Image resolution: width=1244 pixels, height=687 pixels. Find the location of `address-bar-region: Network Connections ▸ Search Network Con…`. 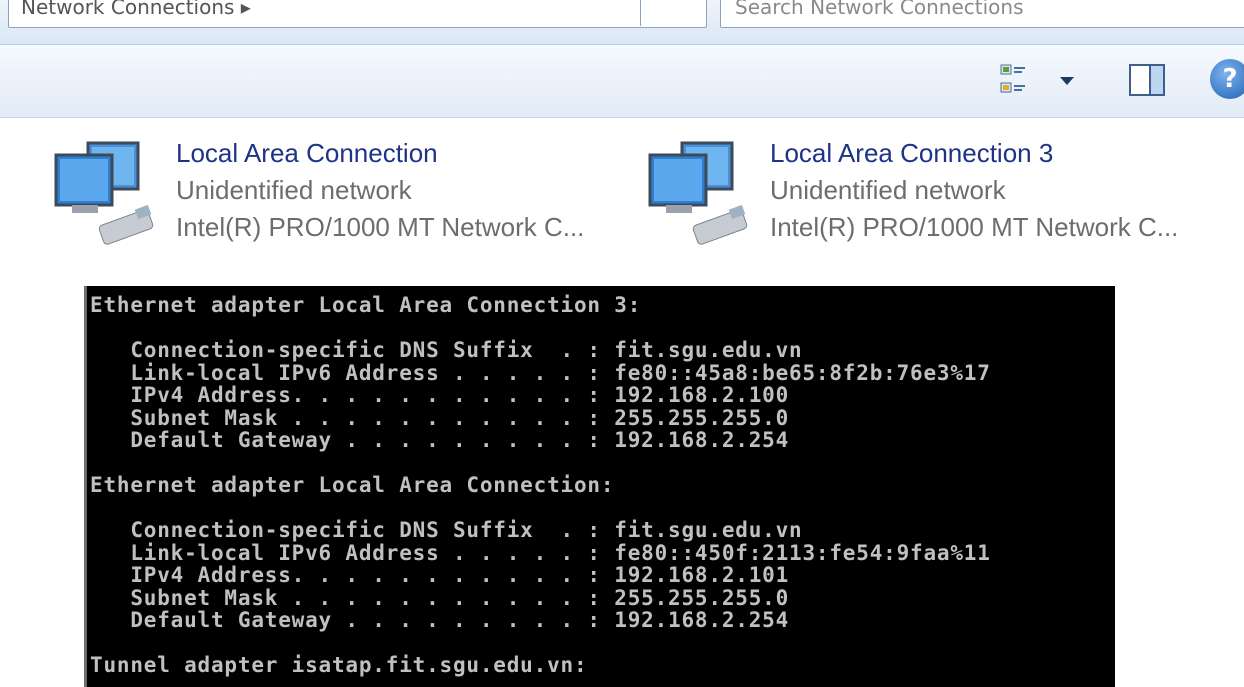

address-bar-region: Network Connections ▸ Search Network Con… is located at coordinates (622, 22).